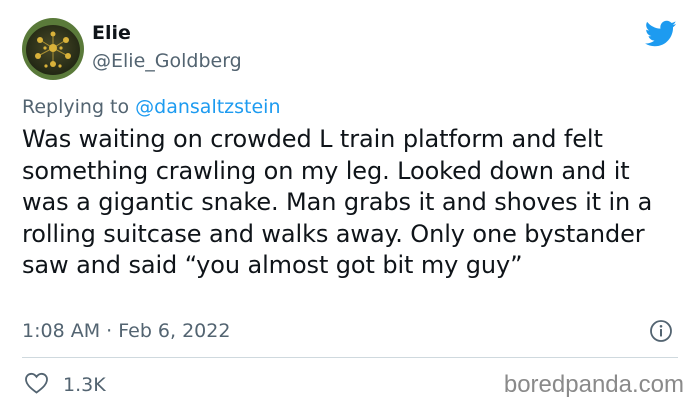  I want to click on reply-prefix: Replying to, so click(79, 107).